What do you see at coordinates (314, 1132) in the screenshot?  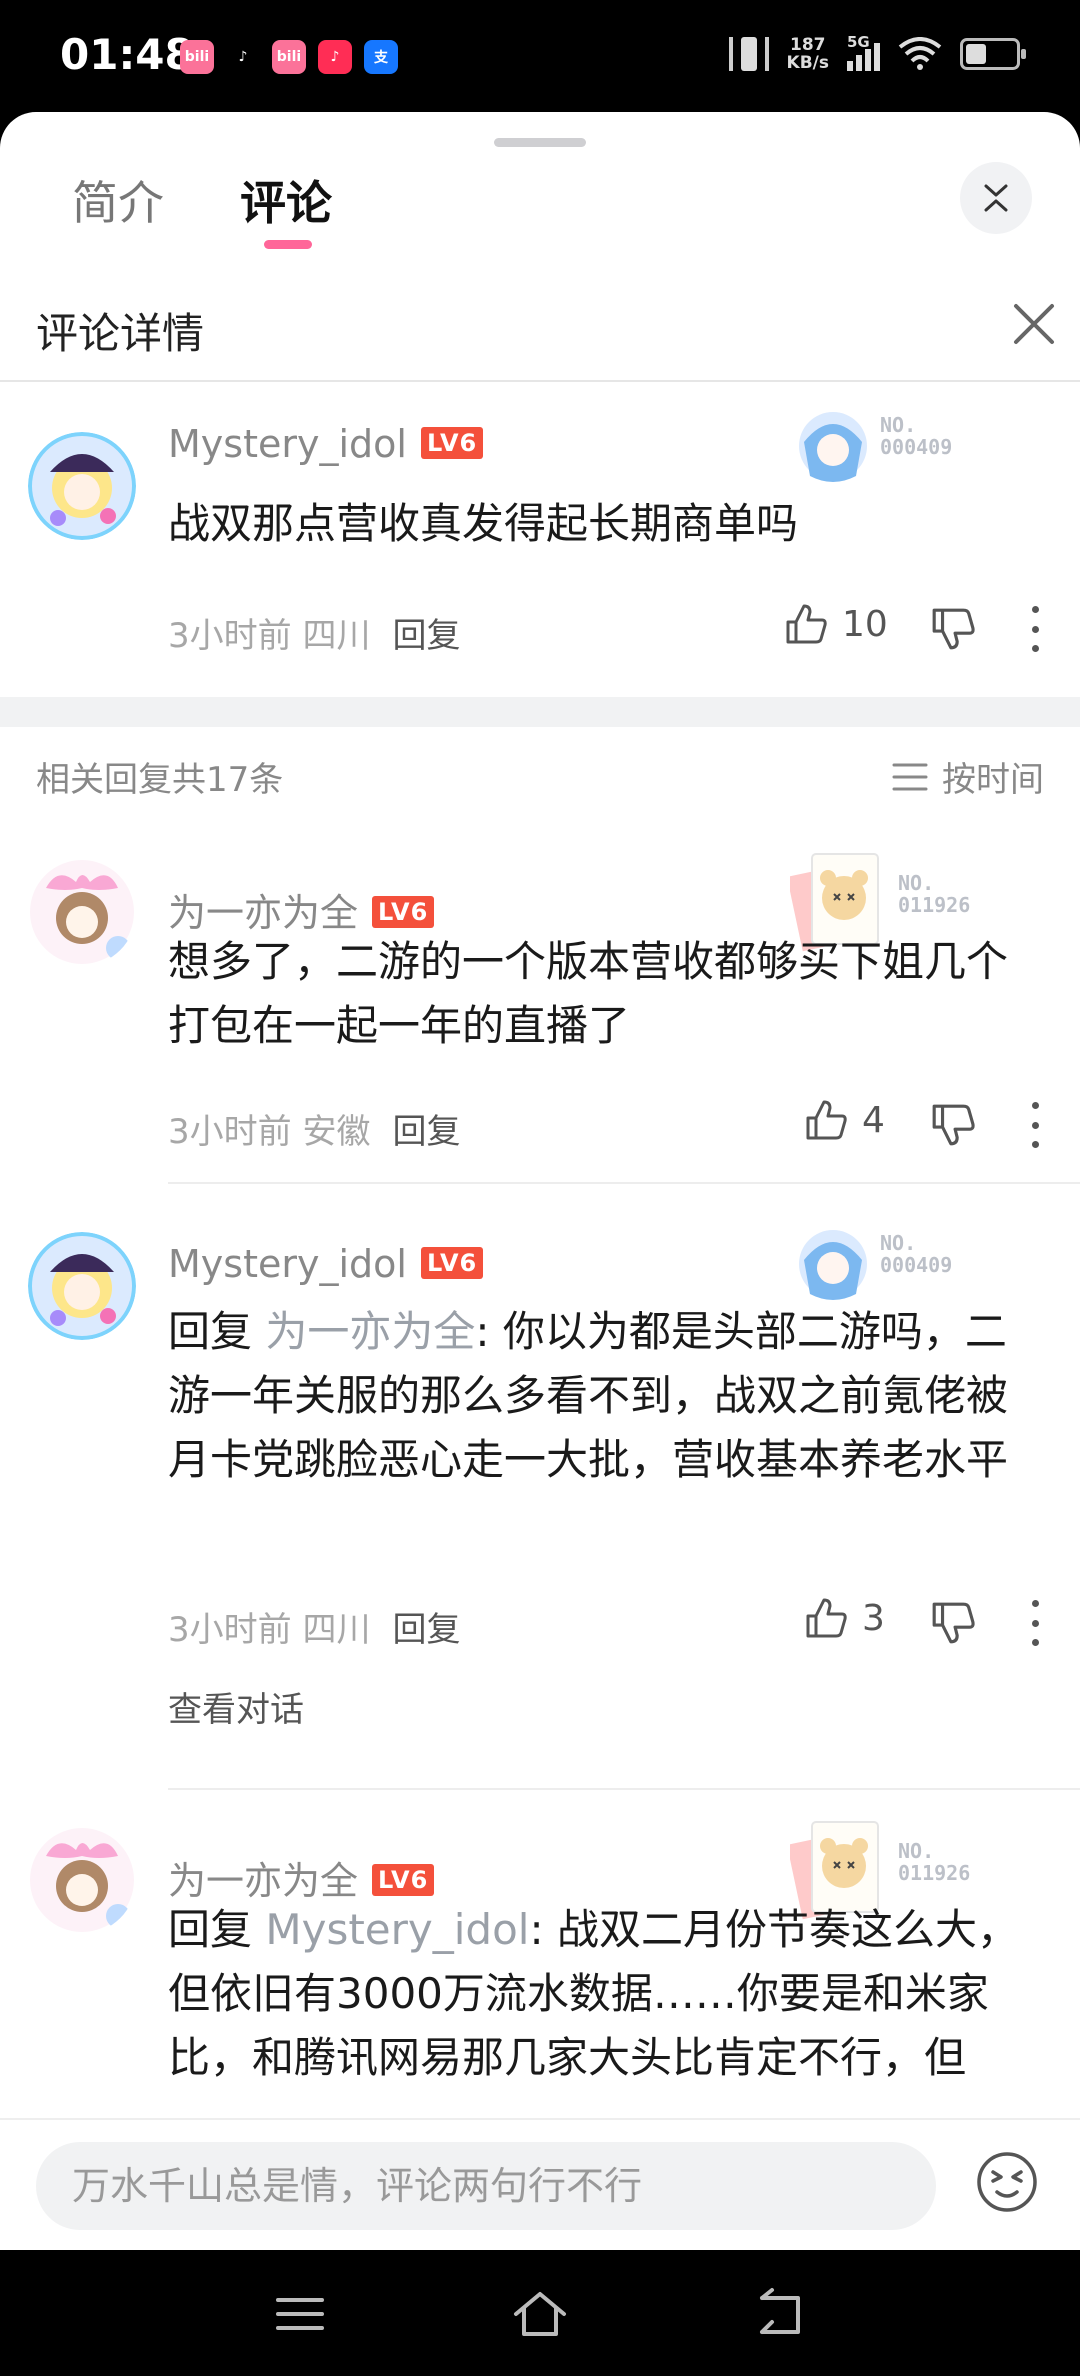 I see `comment-meta: 3小时前 安徽 回复` at bounding box center [314, 1132].